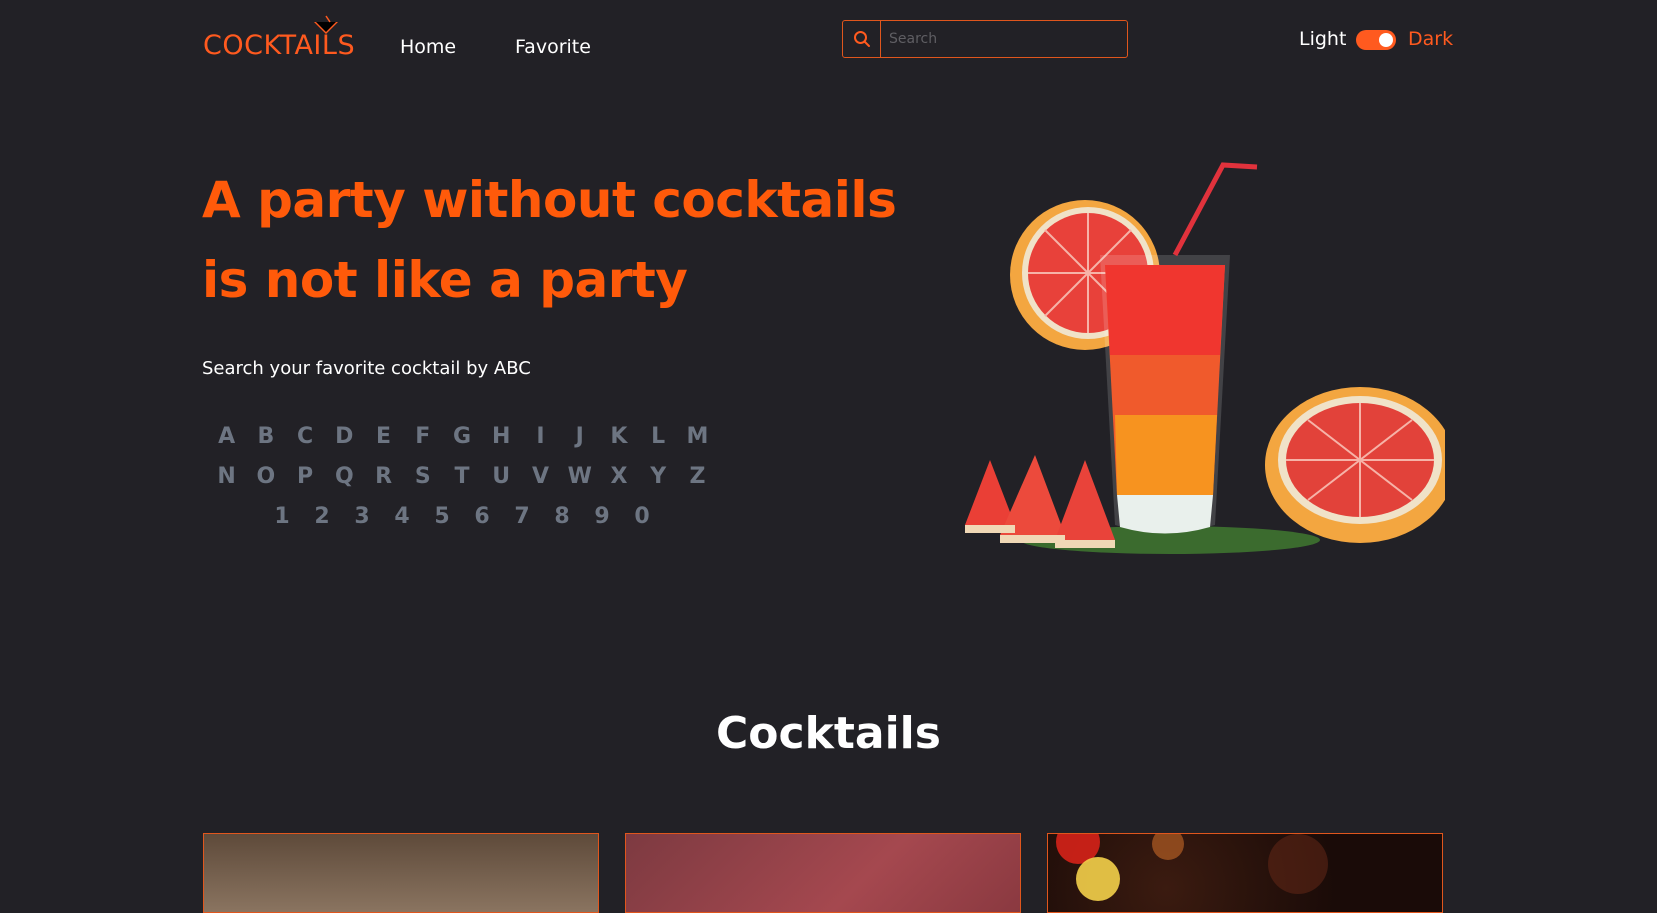 This screenshot has height=913, width=1657. I want to click on letter-button: T, so click(461, 484).